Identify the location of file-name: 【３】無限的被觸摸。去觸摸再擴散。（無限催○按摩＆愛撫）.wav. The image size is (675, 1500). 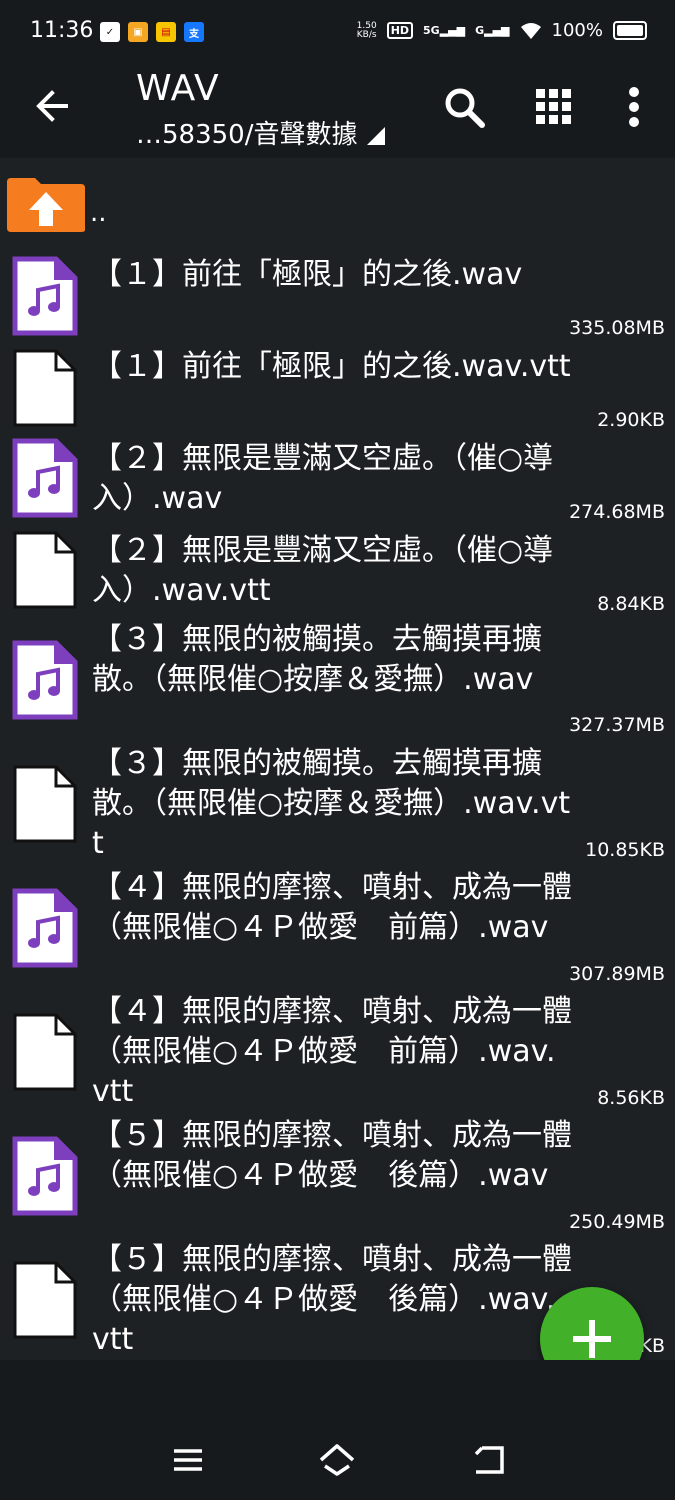
(317, 659).